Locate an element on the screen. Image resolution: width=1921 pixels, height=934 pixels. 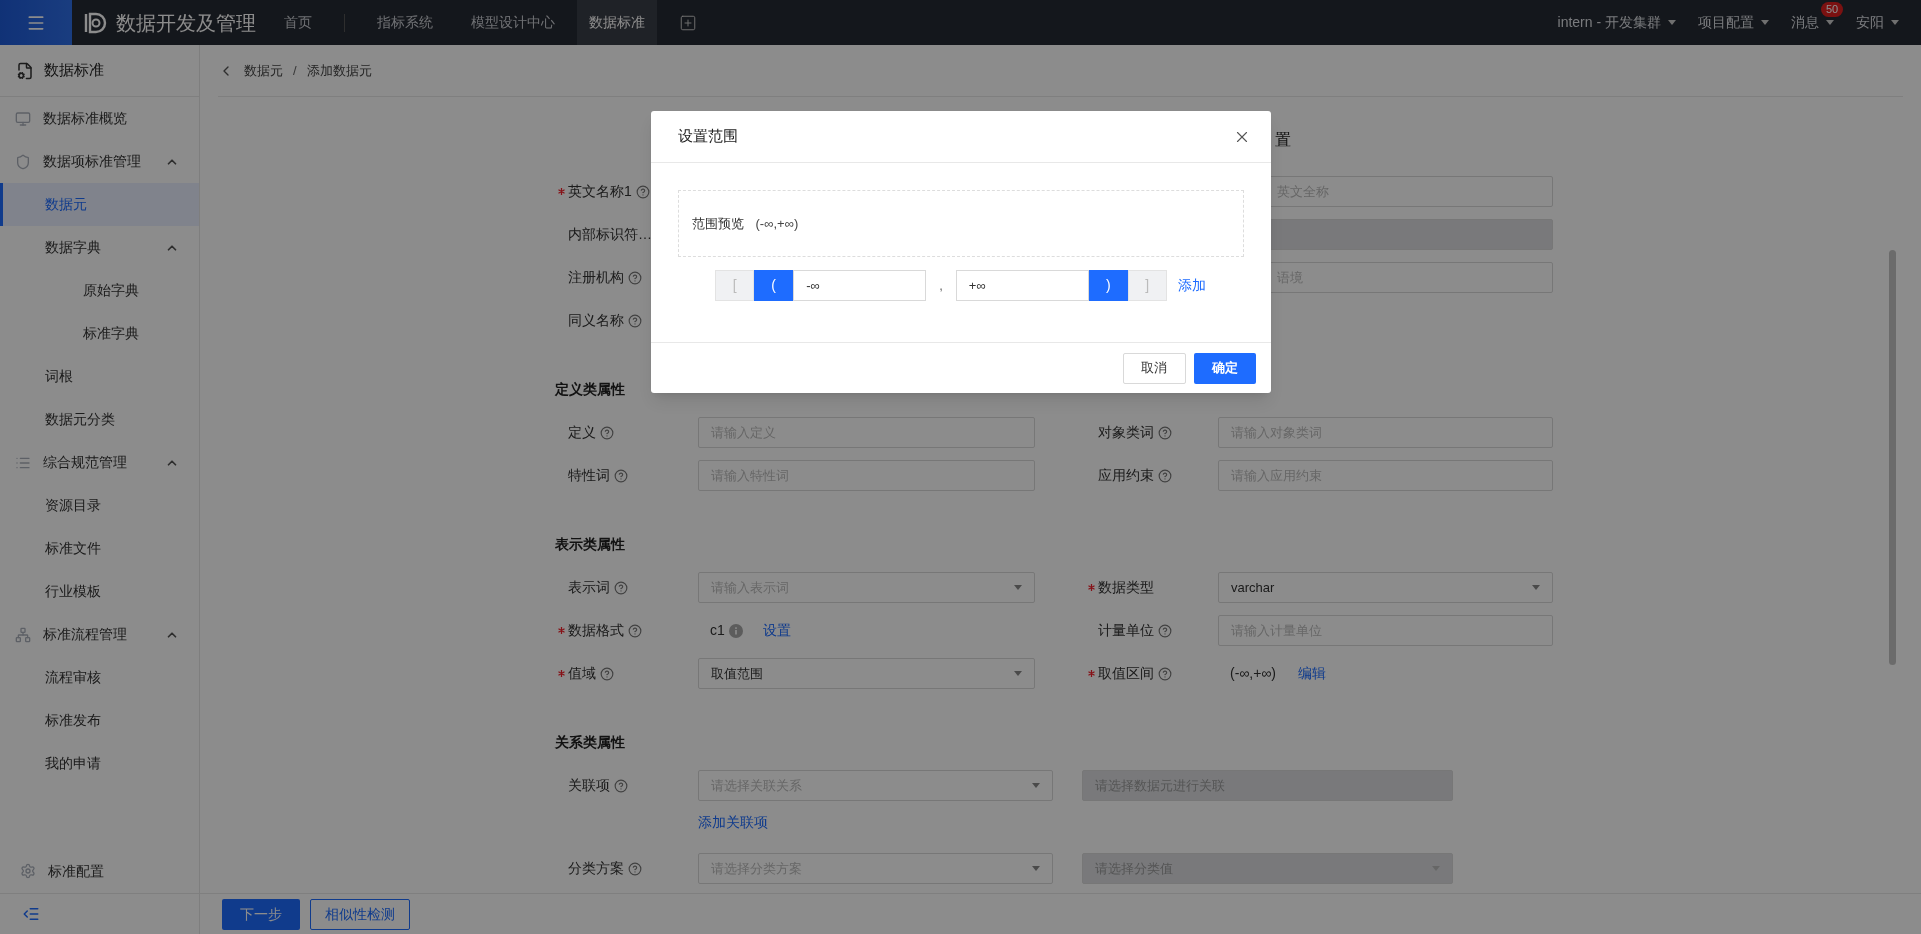
field-label: 特性词 is located at coordinates (589, 475).